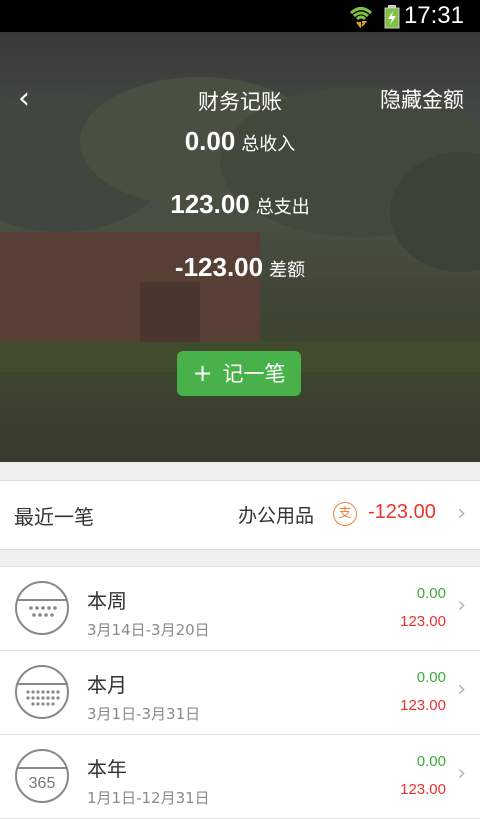 This screenshot has width=480, height=819. What do you see at coordinates (54, 517) in the screenshot?
I see `recent-label: 最近一笔` at bounding box center [54, 517].